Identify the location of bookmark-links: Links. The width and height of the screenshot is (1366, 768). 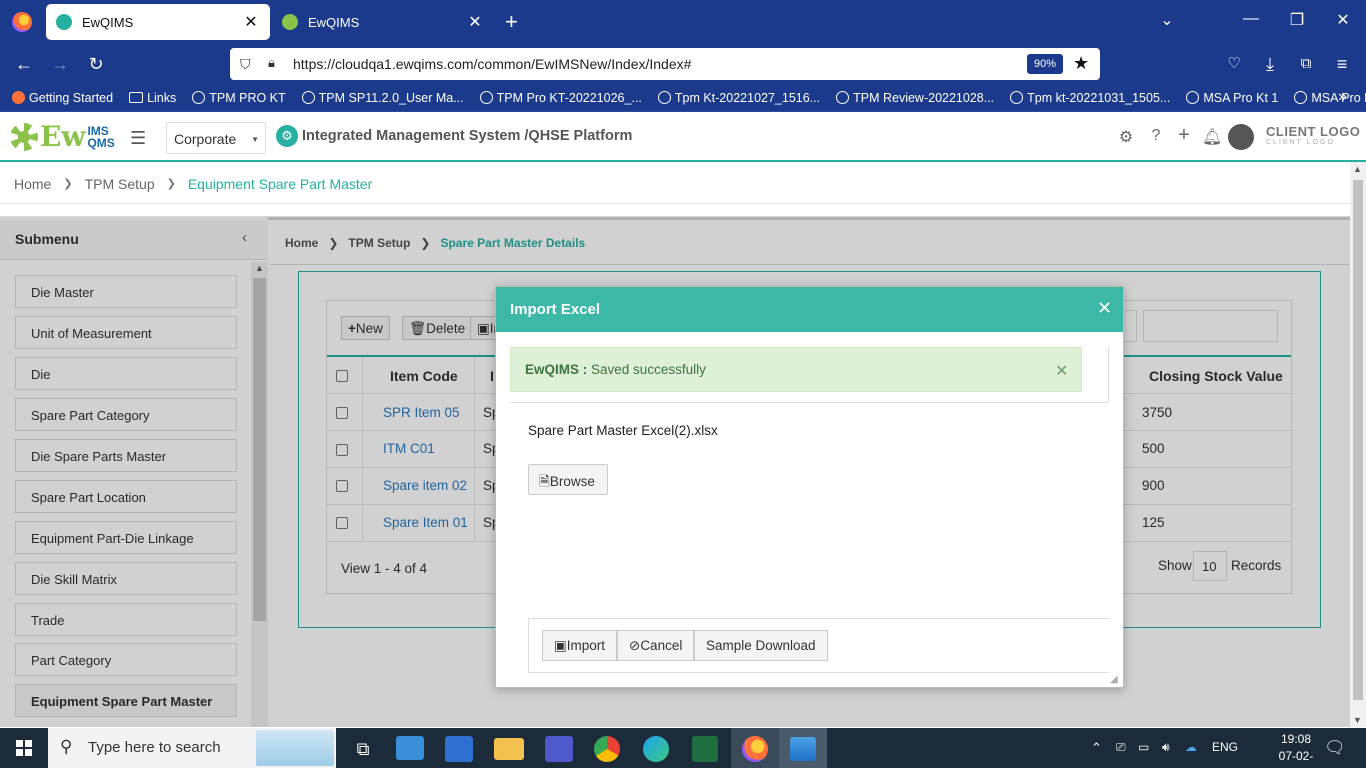
(152, 98).